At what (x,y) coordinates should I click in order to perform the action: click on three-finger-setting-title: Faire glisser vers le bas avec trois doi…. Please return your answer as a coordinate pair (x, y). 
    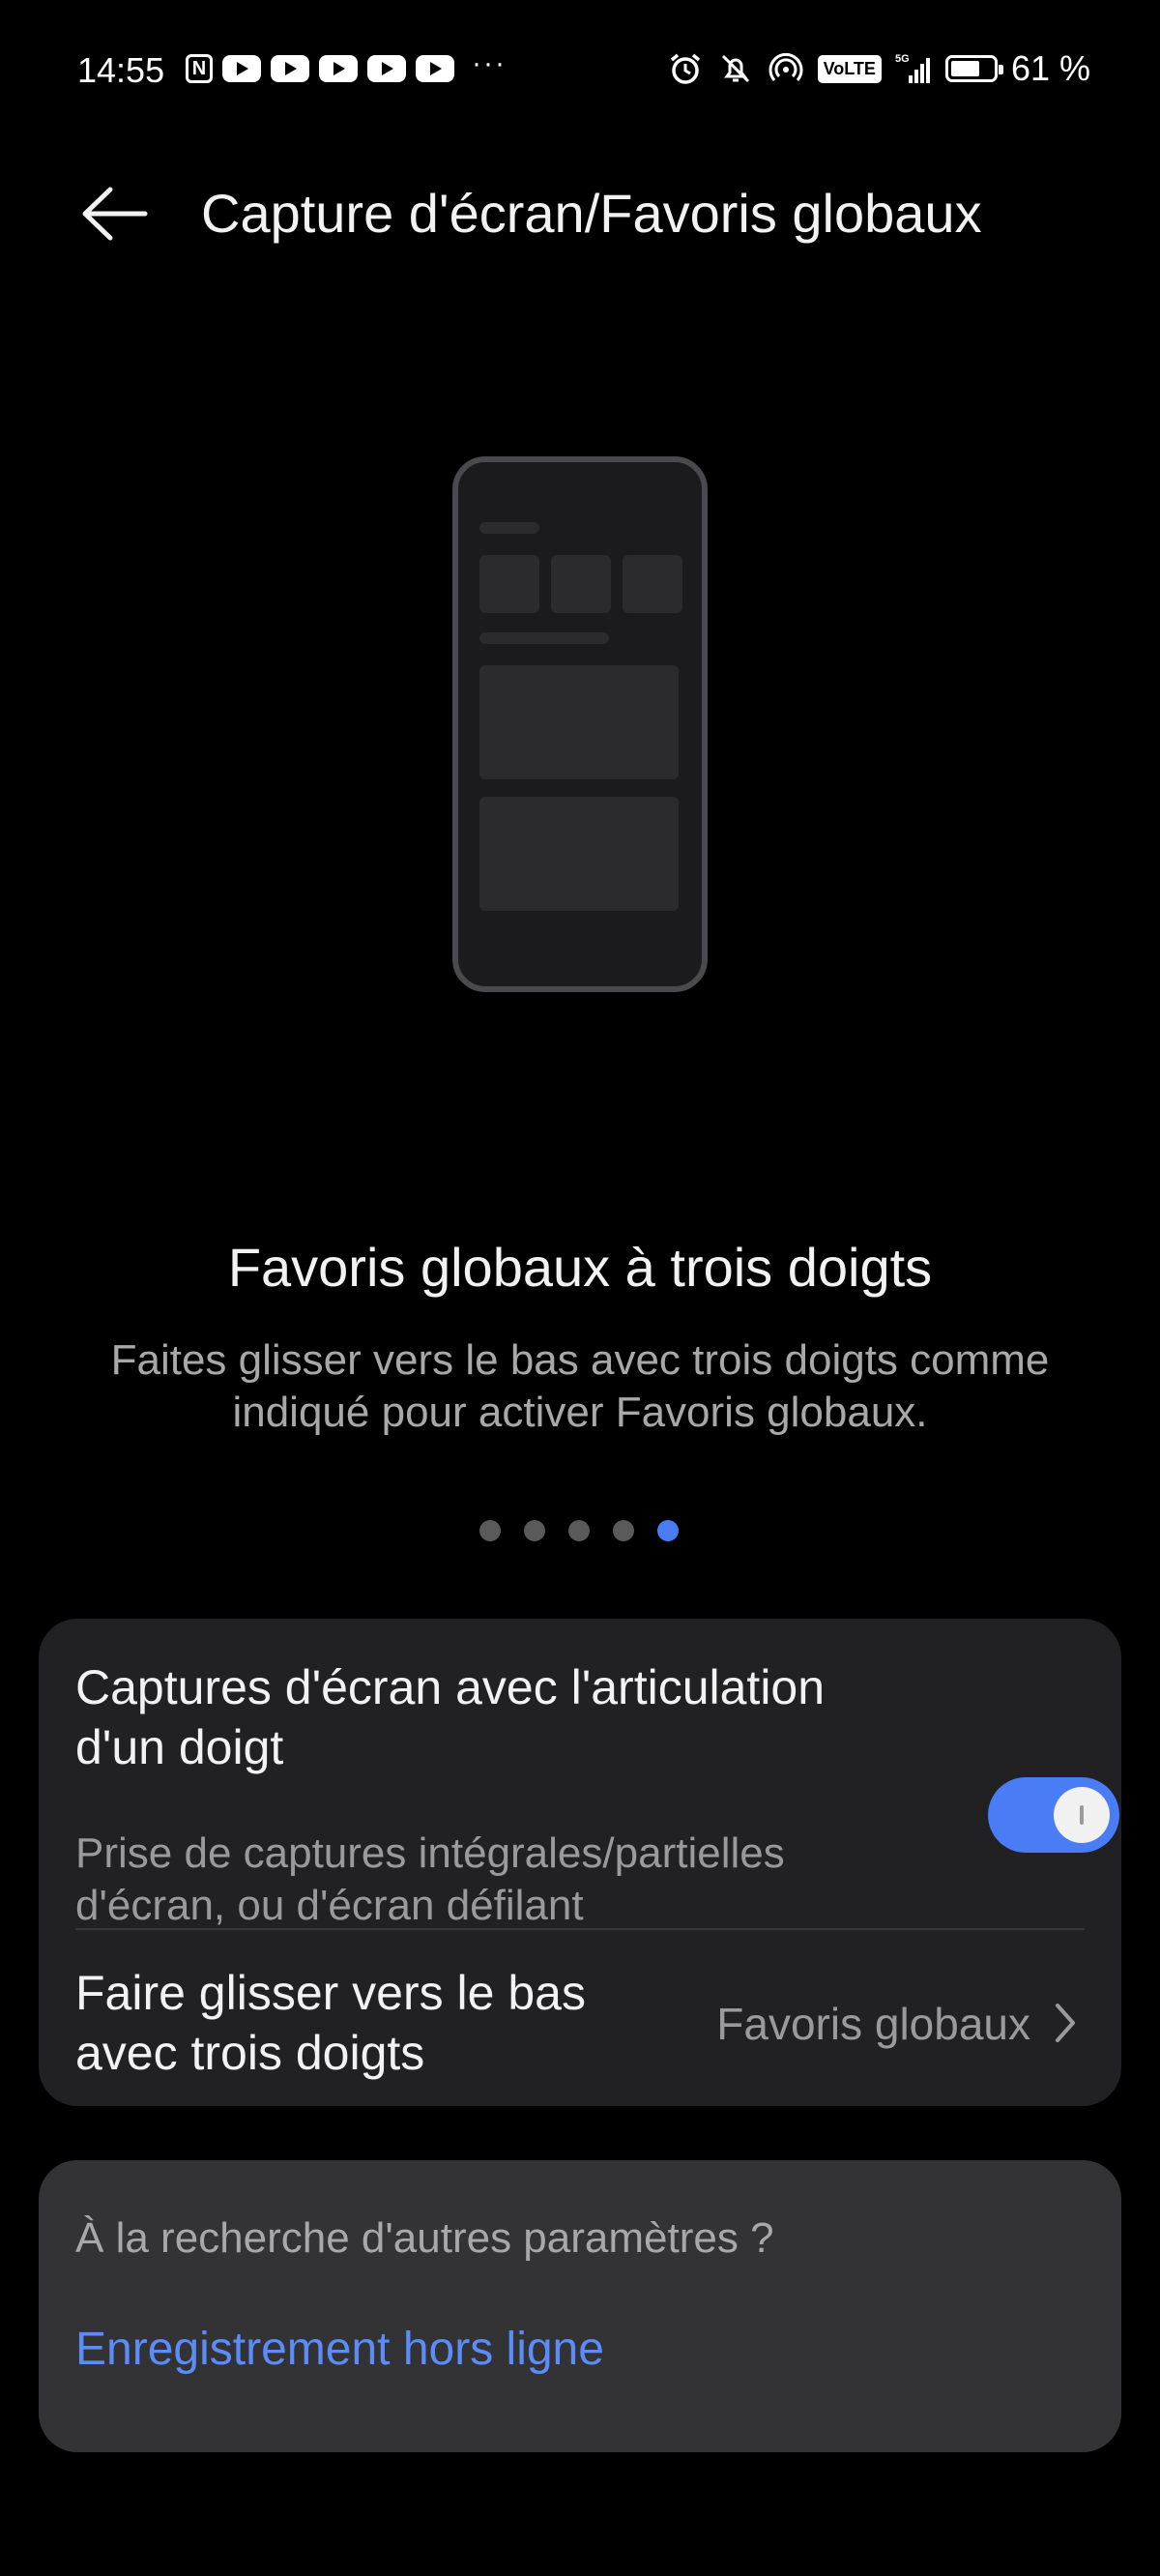
    Looking at the image, I should click on (331, 2023).